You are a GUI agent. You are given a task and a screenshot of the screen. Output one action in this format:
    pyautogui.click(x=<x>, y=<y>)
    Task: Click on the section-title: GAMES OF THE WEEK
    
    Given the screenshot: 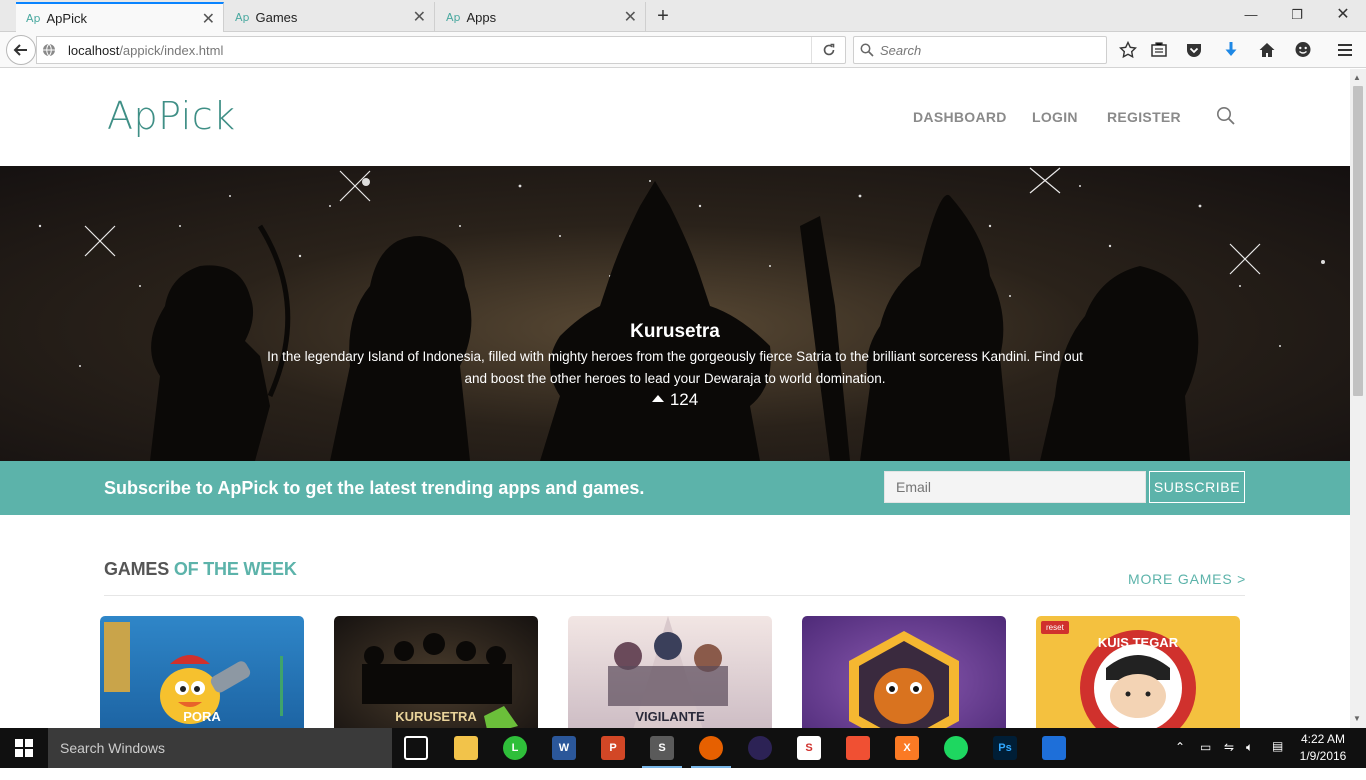 What is the action you would take?
    pyautogui.click(x=200, y=569)
    